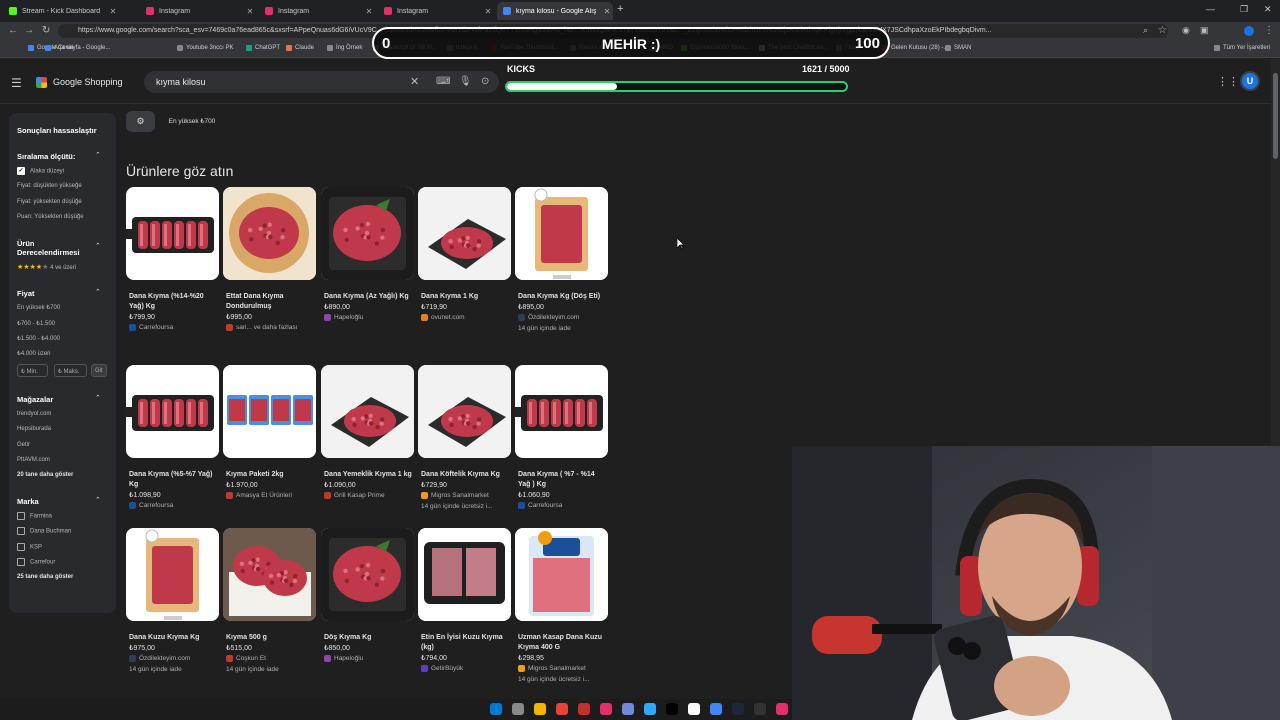 The image size is (1280, 720). Describe the element at coordinates (1244, 9) in the screenshot. I see `maximize-icon: ❐` at that location.